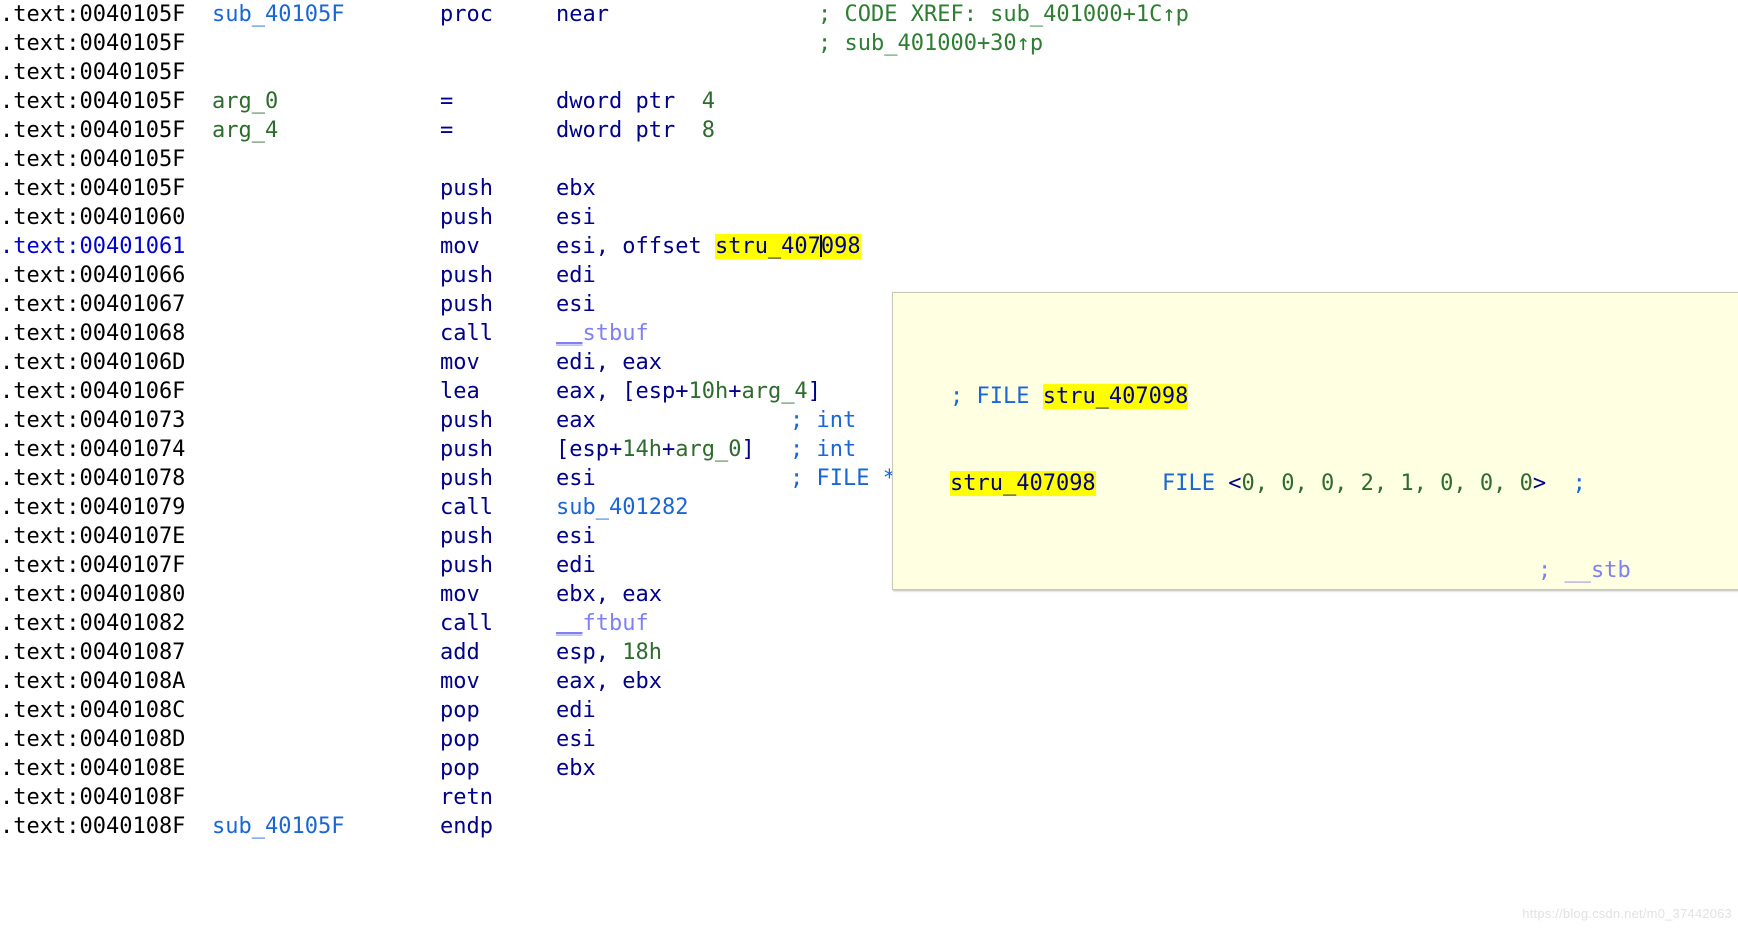 This screenshot has height=930, width=1738. What do you see at coordinates (1579, 483) in the screenshot?
I see `hint-trailing-semicolon: ;` at bounding box center [1579, 483].